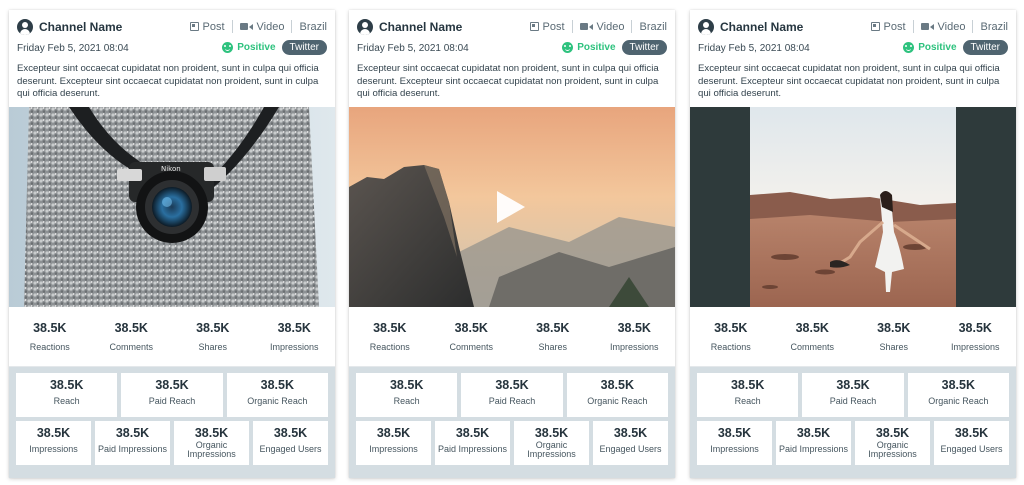  Describe the element at coordinates (927, 26) in the screenshot. I see `video-camera-icon` at that location.